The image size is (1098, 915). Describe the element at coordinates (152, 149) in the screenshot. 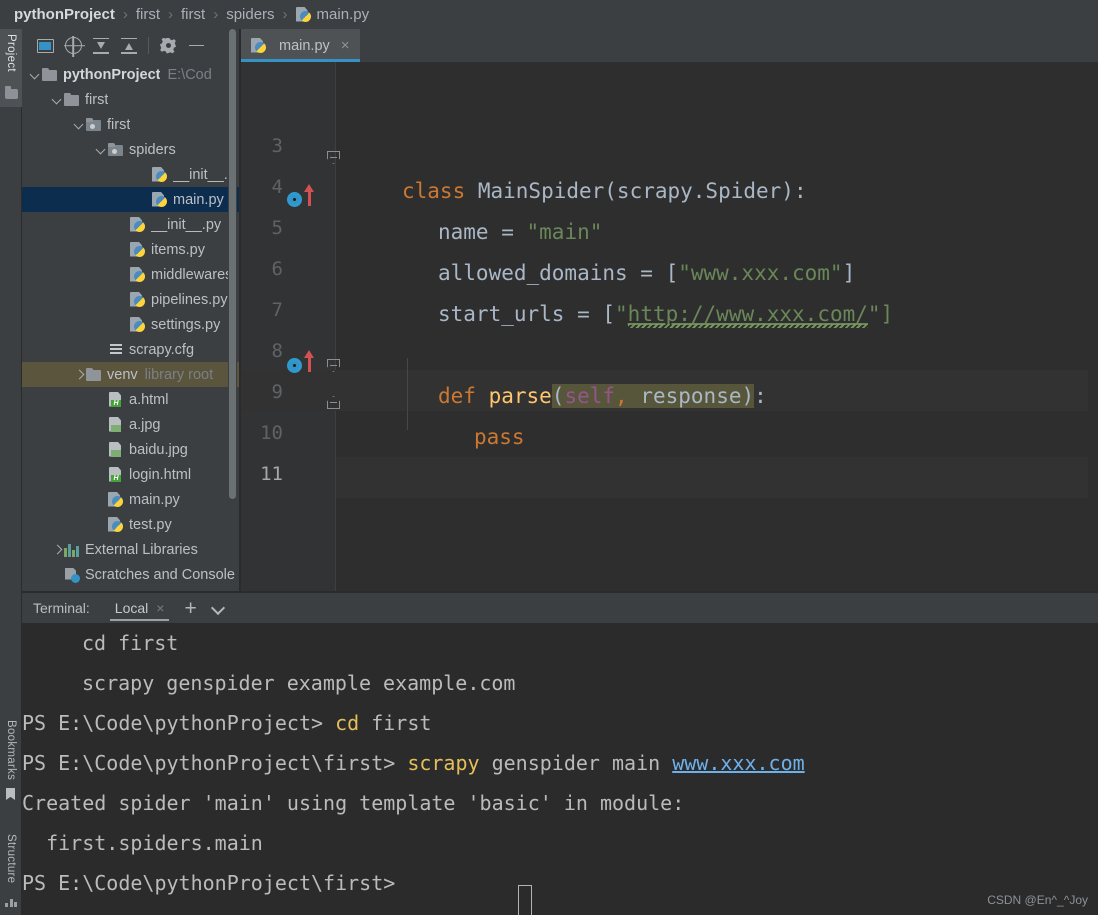

I see `tree-row-label: spiders` at that location.